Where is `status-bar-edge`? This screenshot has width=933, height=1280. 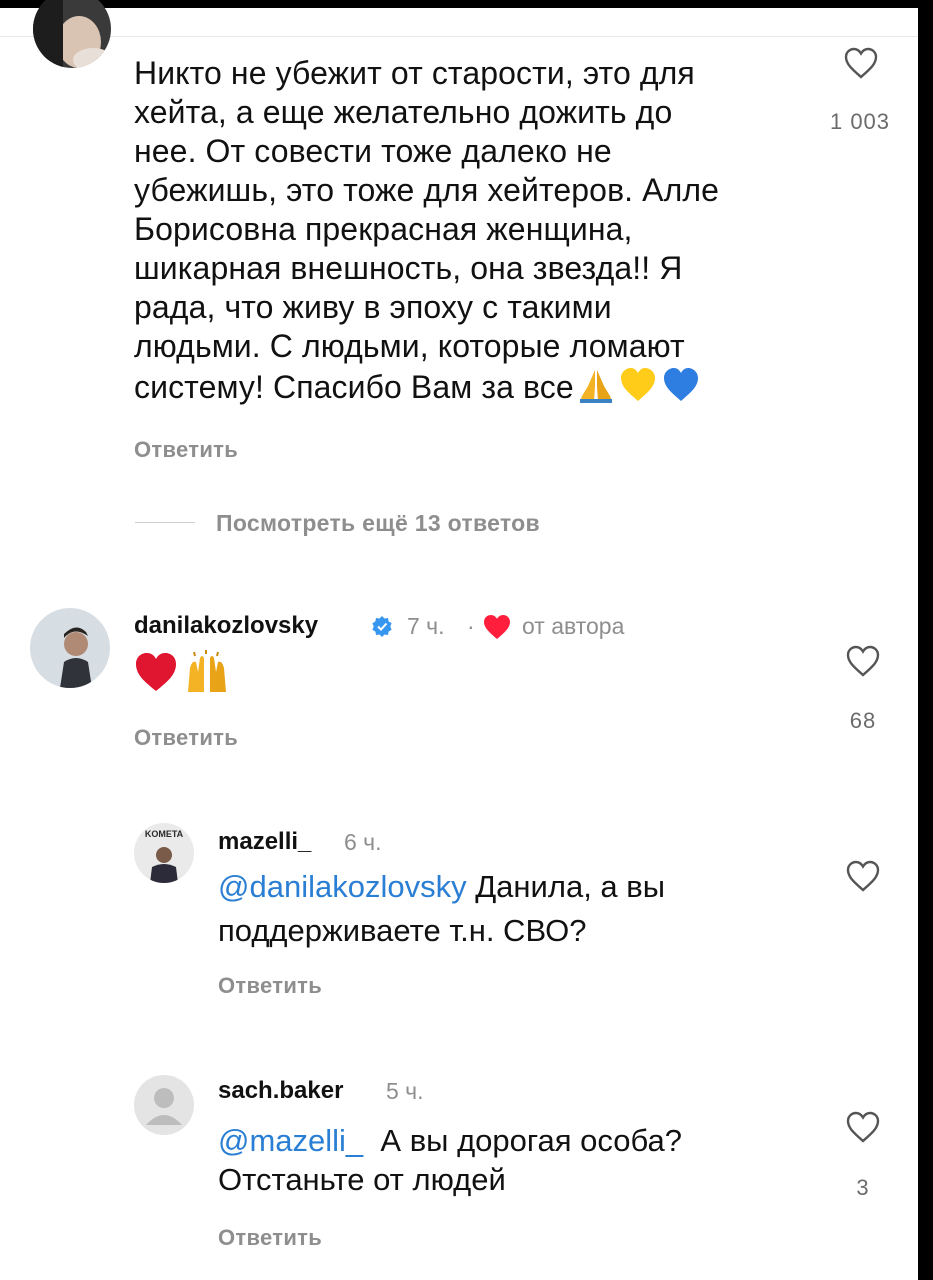 status-bar-edge is located at coordinates (459, 4).